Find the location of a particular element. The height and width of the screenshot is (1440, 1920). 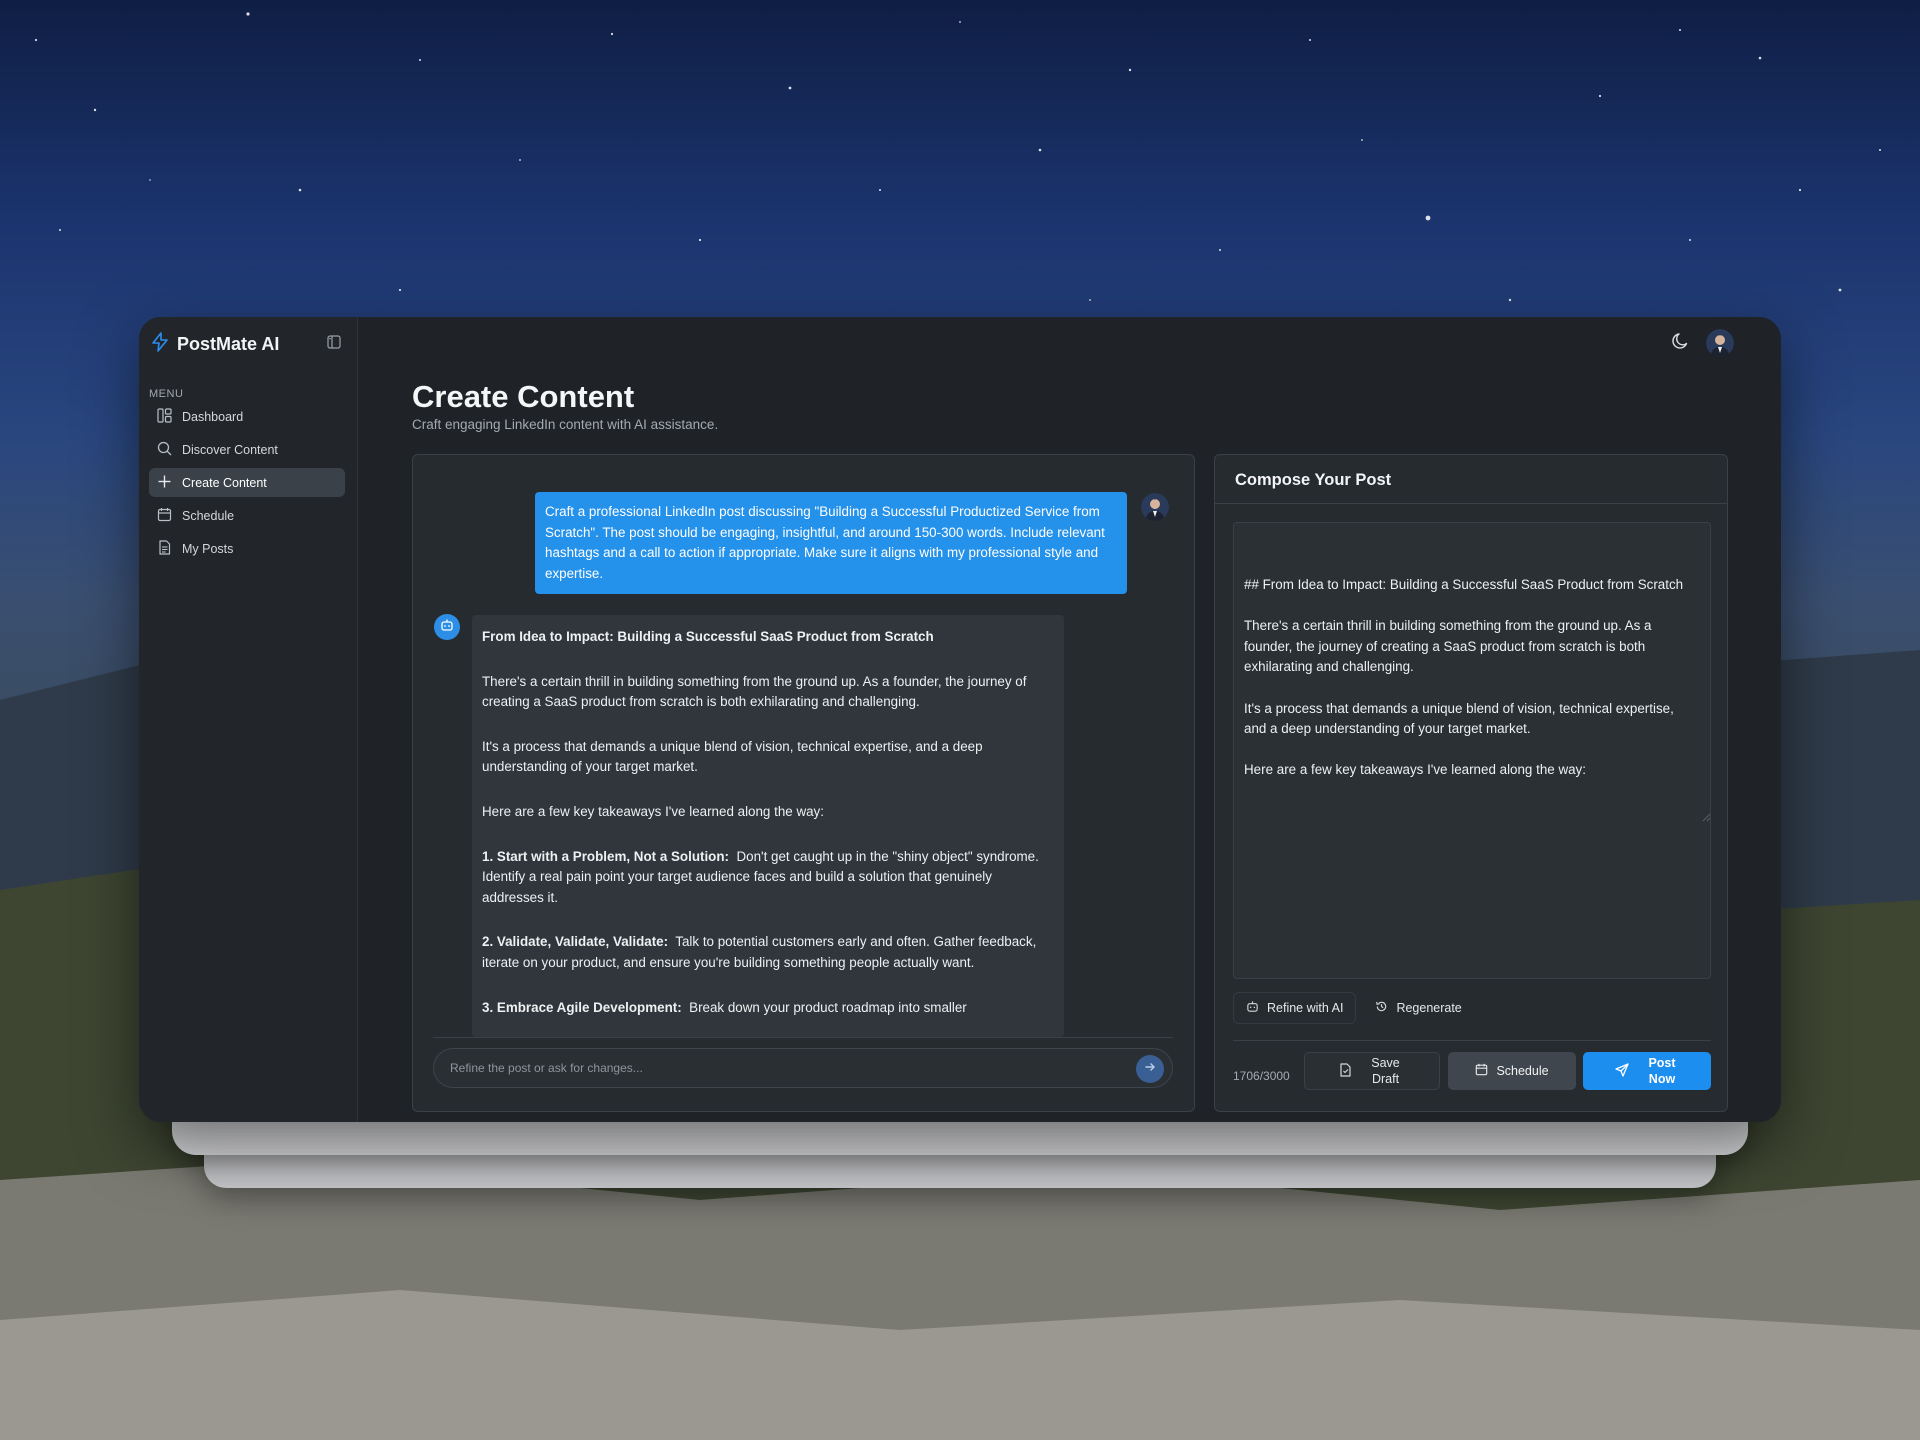

chat-input-container is located at coordinates (803, 1068).